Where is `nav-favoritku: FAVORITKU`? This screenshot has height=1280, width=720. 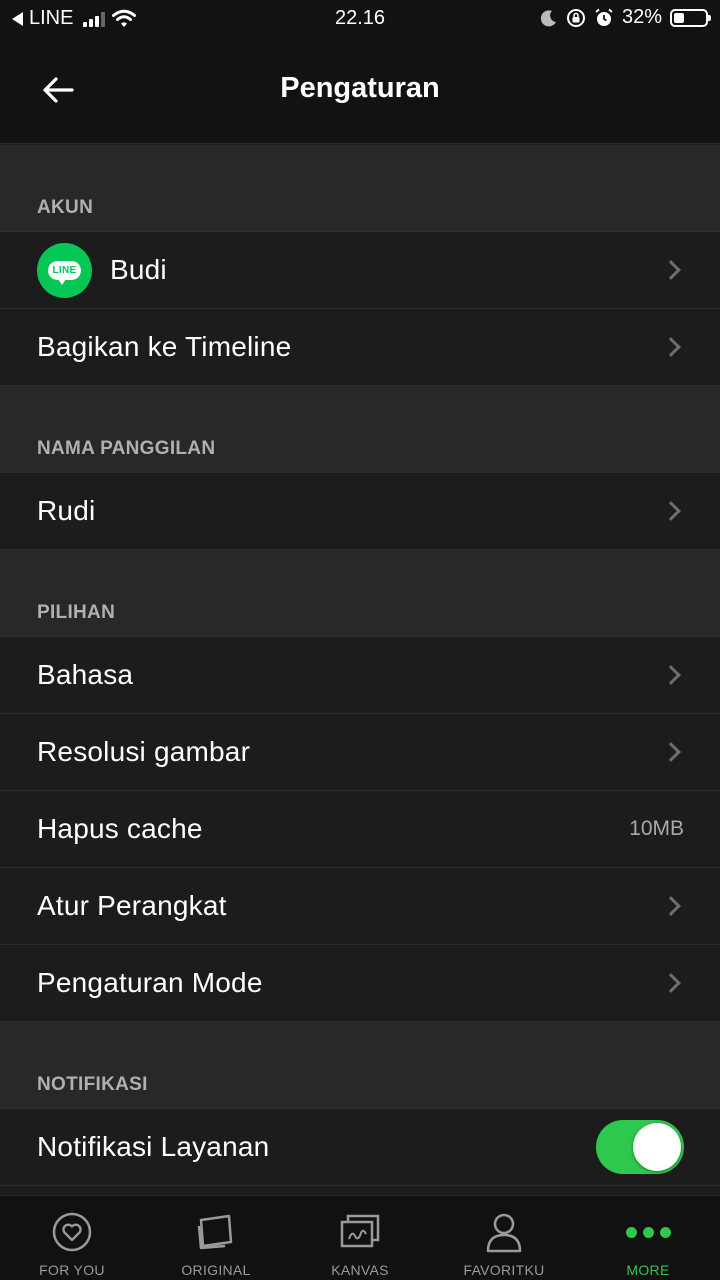 nav-favoritku: FAVORITKU is located at coordinates (504, 1238).